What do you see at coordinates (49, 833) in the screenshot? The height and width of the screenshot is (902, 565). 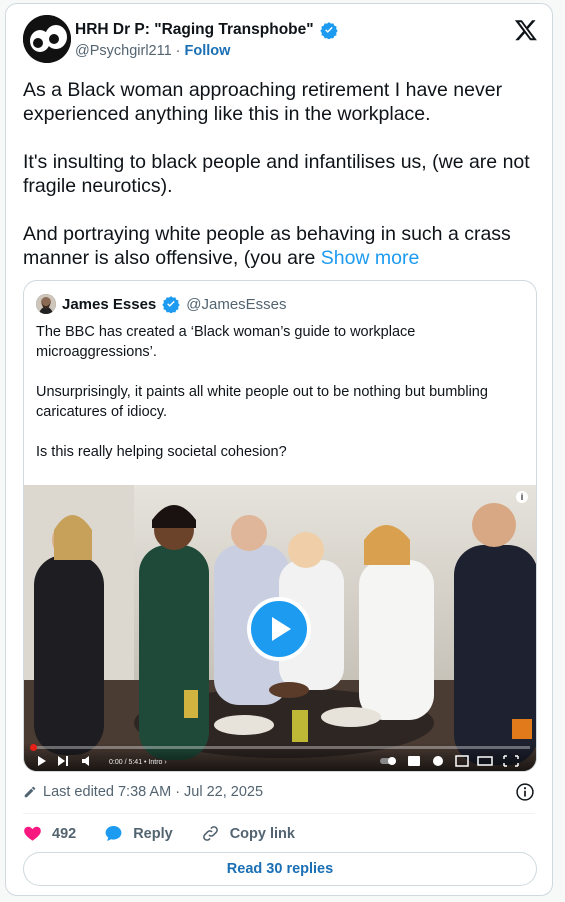 I see `like-button: 492` at bounding box center [49, 833].